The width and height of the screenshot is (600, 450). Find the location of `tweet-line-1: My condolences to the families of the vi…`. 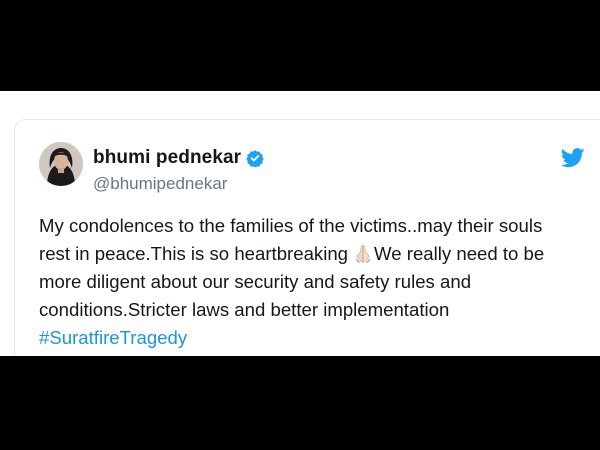

tweet-line-1: My condolences to the families of the vi… is located at coordinates (291, 225).